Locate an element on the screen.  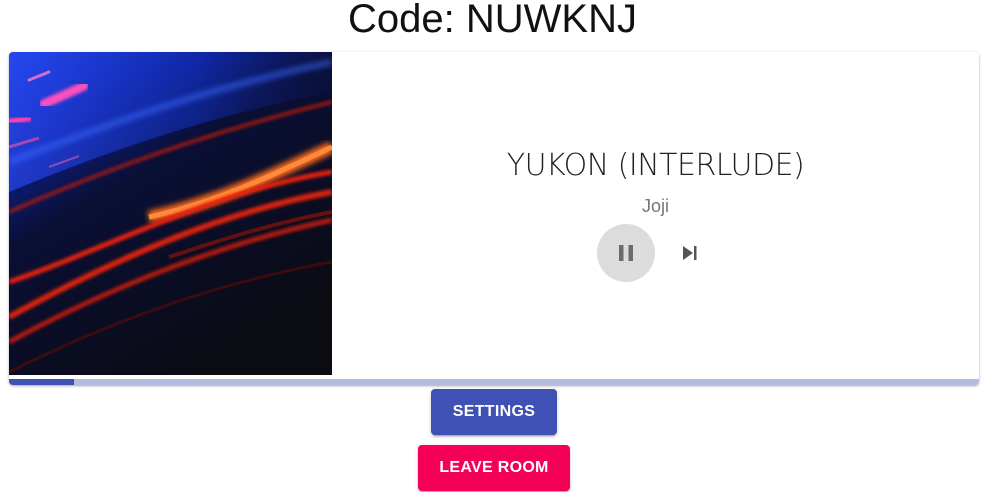
pause-button is located at coordinates (626, 253).